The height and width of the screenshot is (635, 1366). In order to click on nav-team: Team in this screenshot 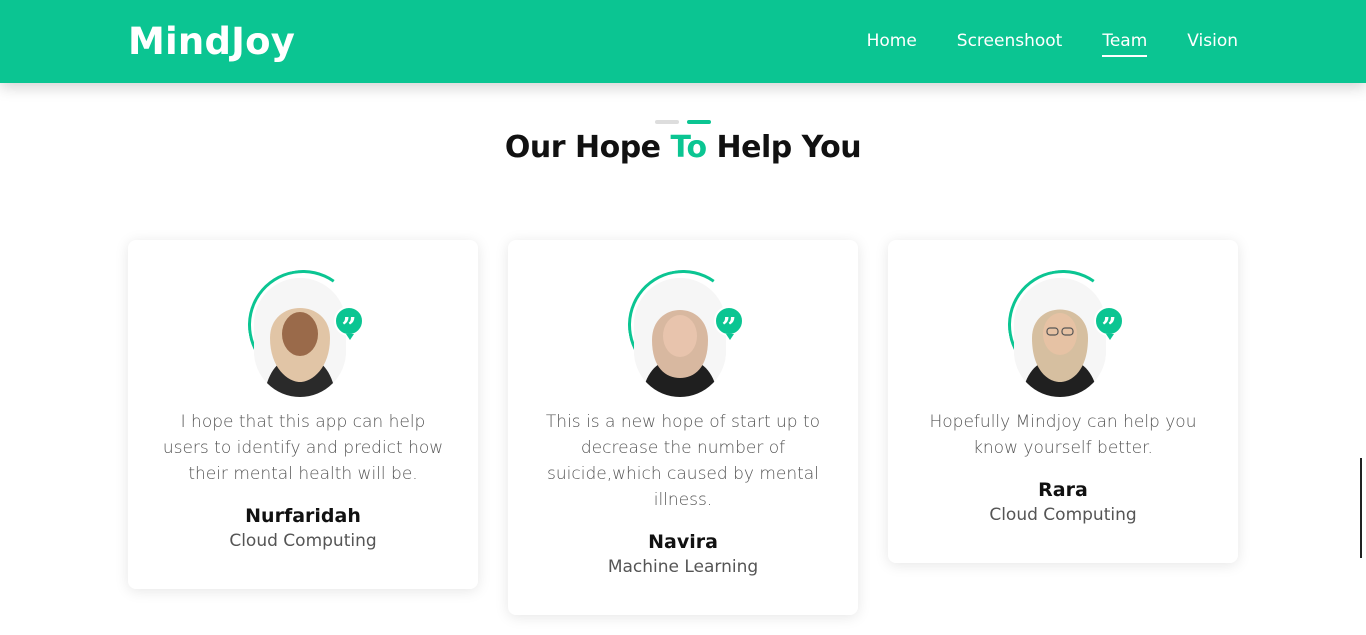, I will do `click(1124, 44)`.